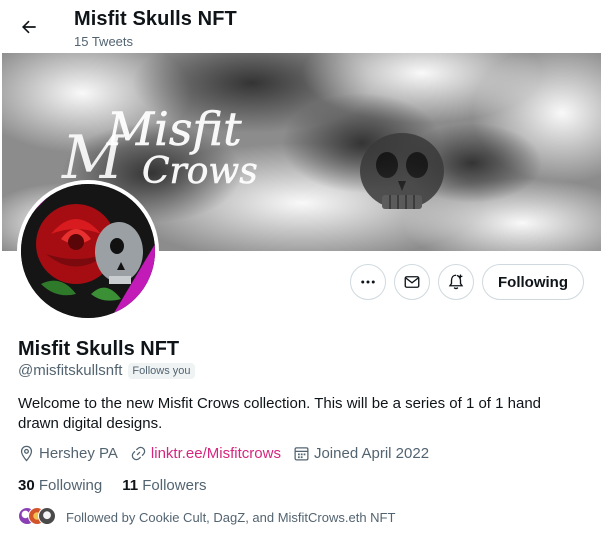  I want to click on skull-graphic, so click(402, 171).